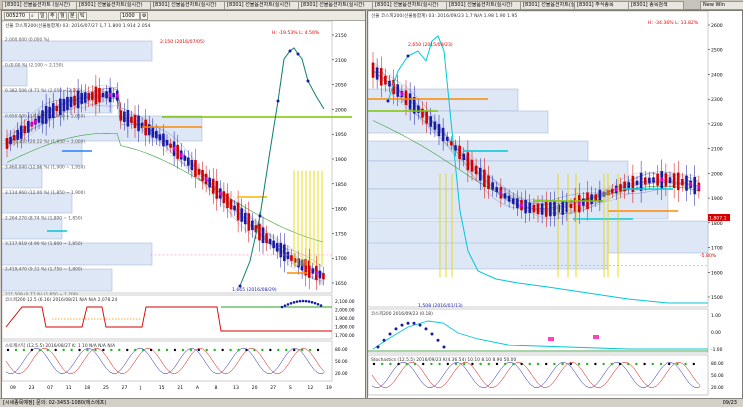 This screenshot has height=407, width=743. Describe the element at coordinates (72, 16) in the screenshot. I see `period-min-button: 분` at that location.